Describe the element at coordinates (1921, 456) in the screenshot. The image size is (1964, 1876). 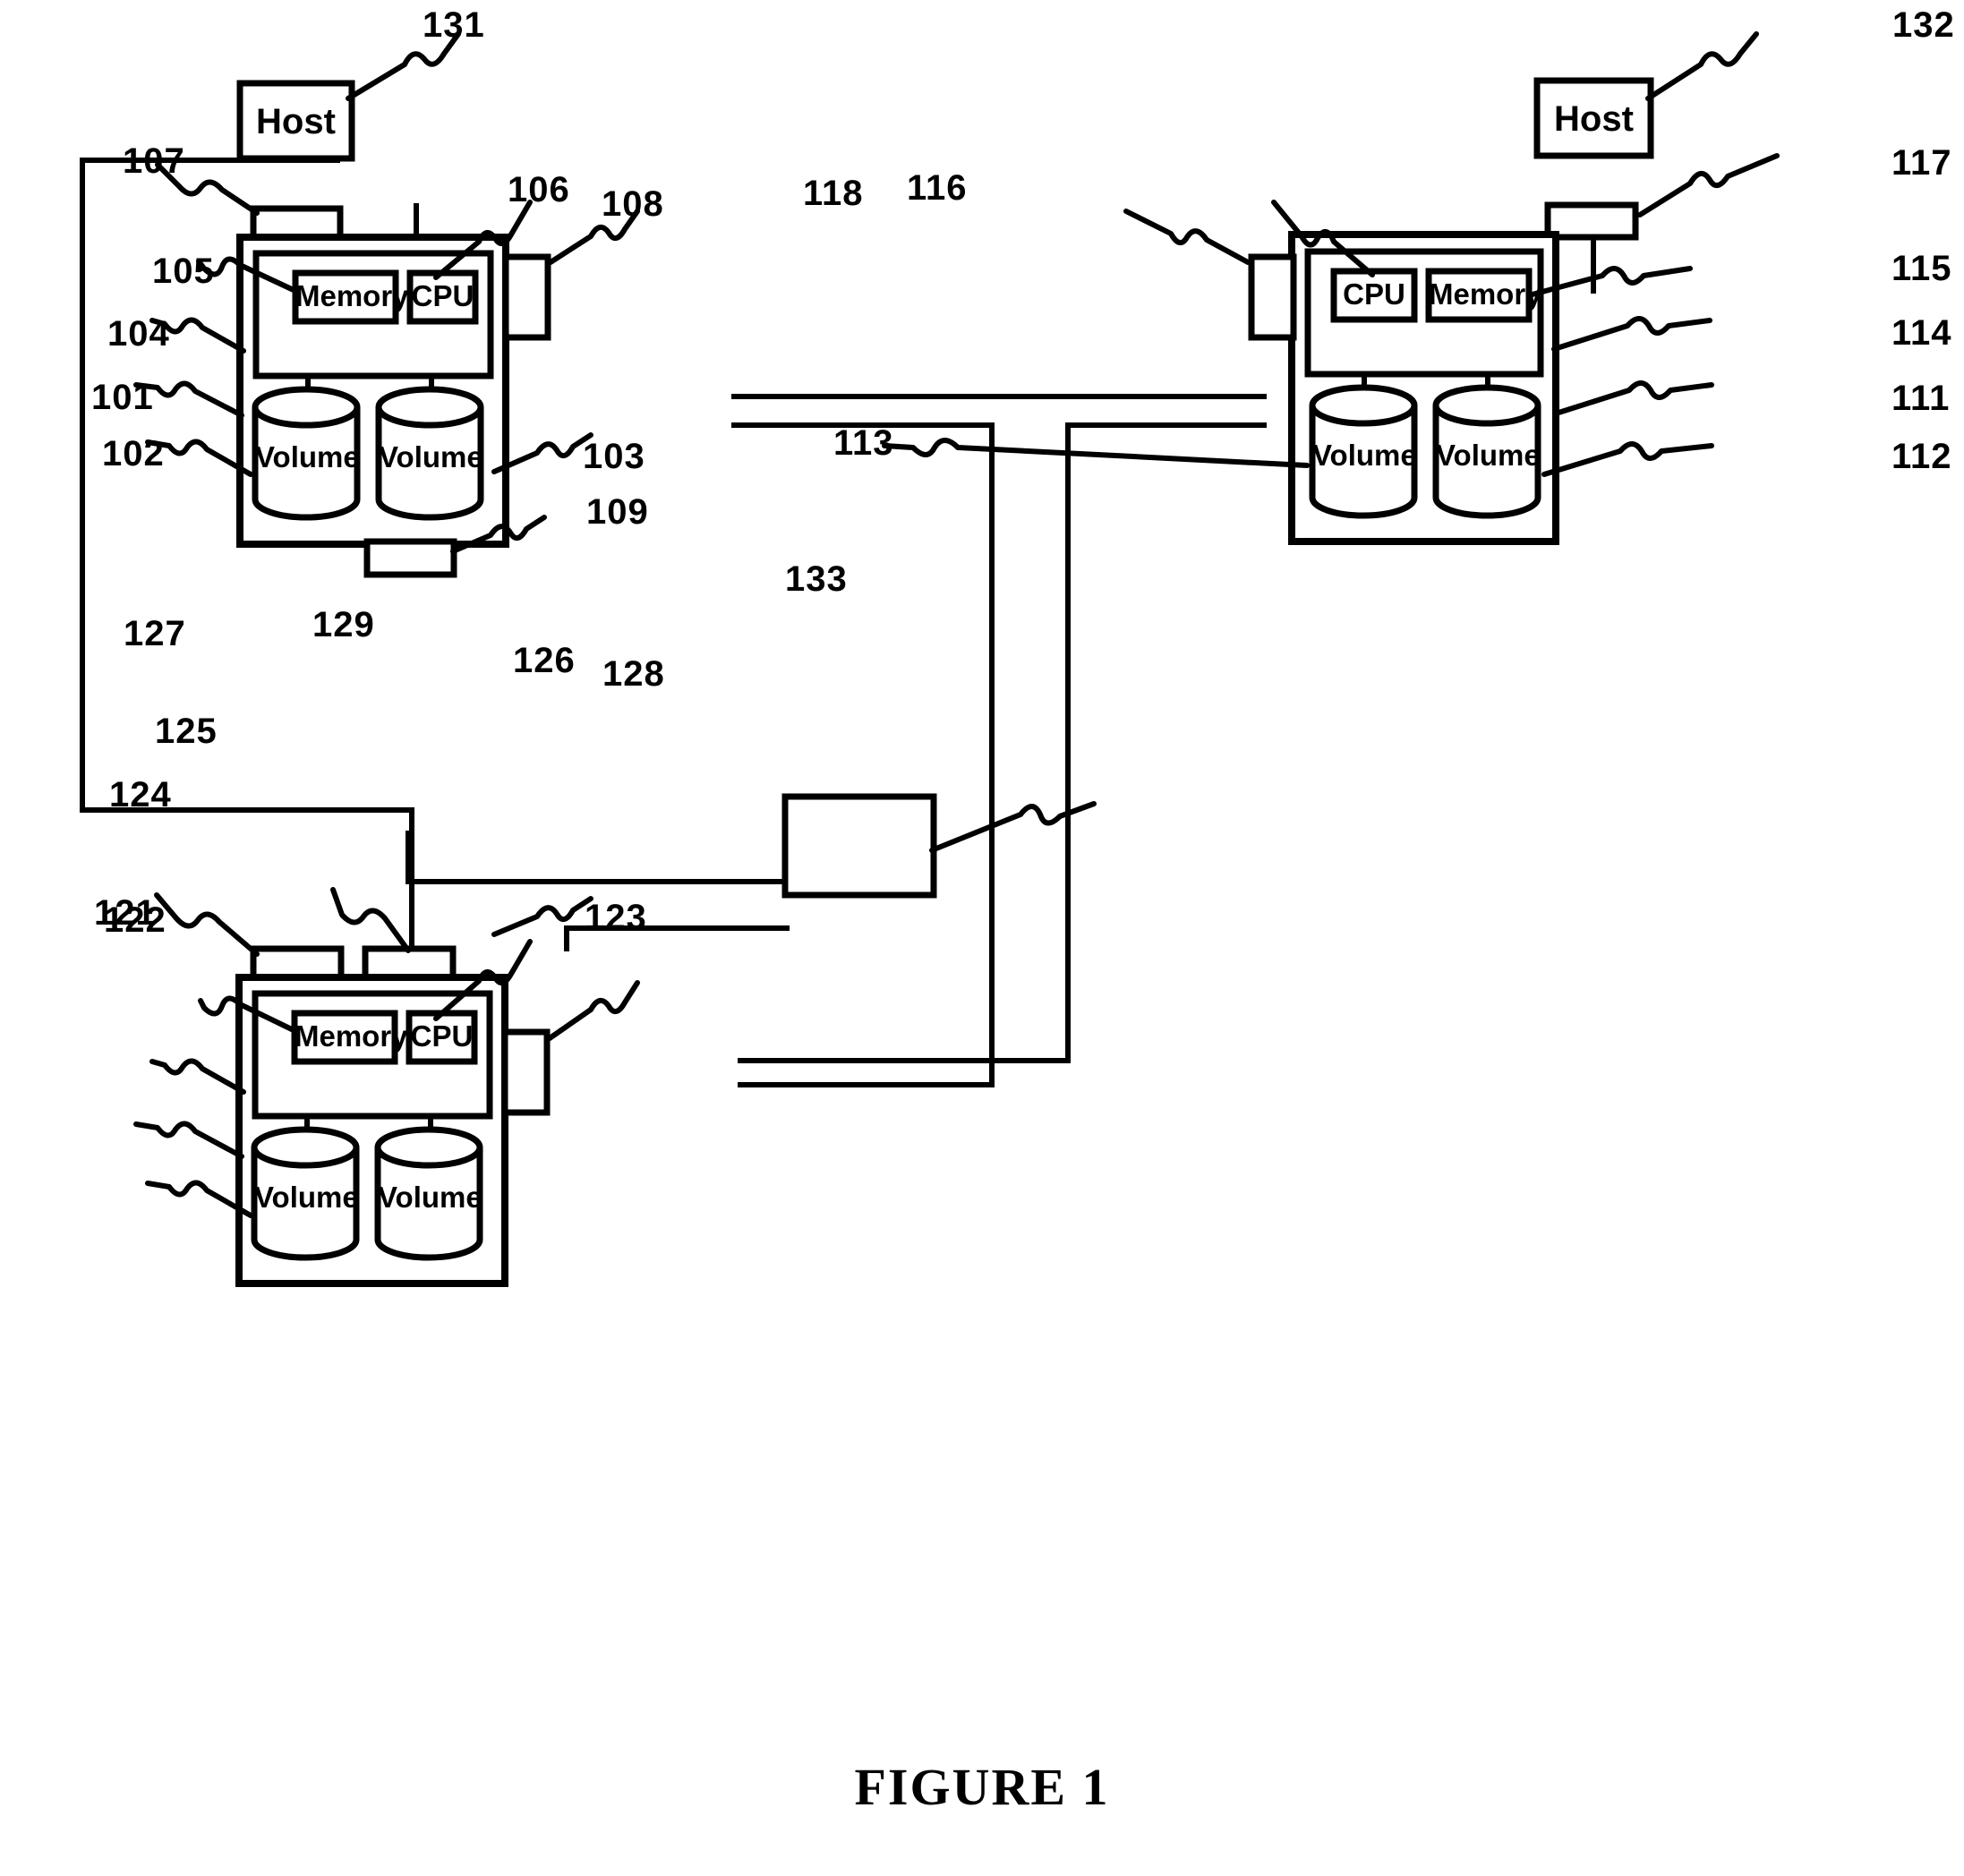
I see `reference-numeral-112: 112` at that location.